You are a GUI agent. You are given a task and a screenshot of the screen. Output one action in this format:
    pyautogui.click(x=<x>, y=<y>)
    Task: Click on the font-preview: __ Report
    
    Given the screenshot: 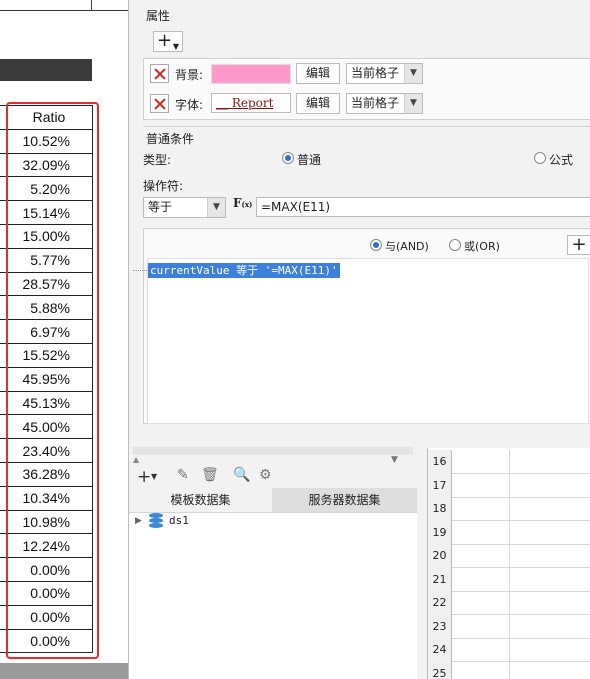 What is the action you would take?
    pyautogui.click(x=251, y=103)
    